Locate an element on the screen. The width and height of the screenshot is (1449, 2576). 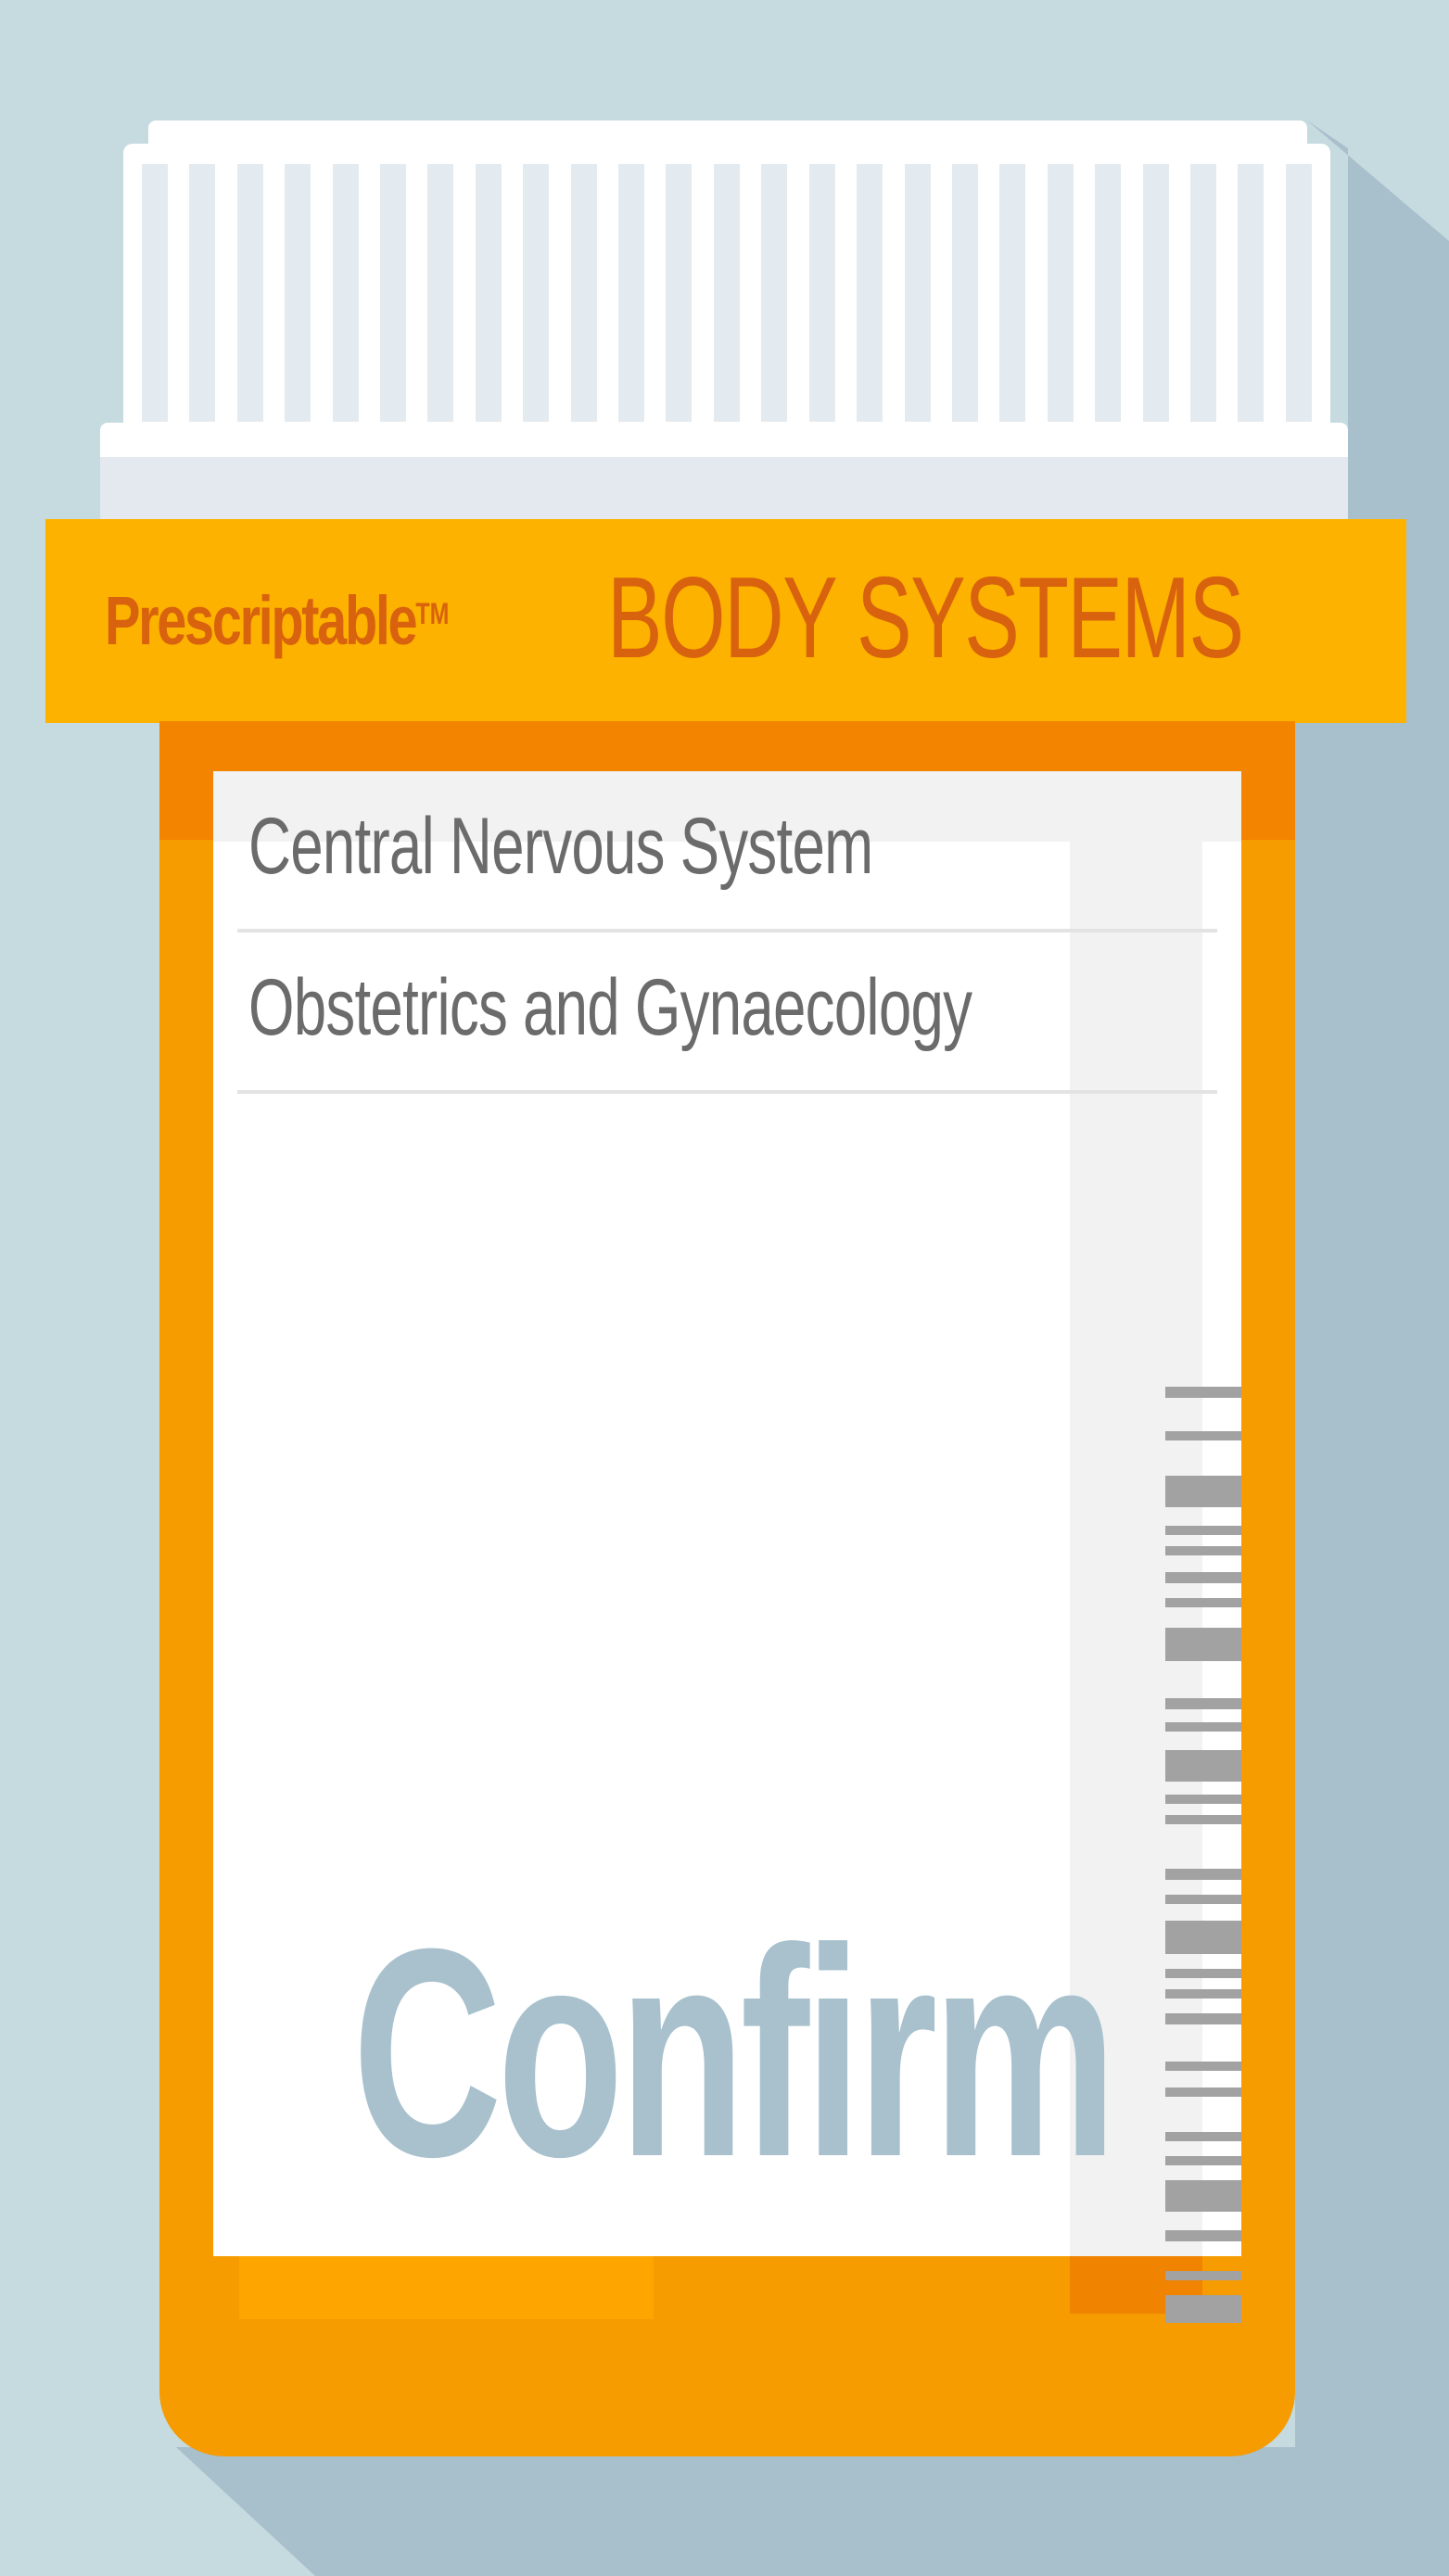
list-item-label: Obstetrics and Gynaecology is located at coordinates (610, 1007).